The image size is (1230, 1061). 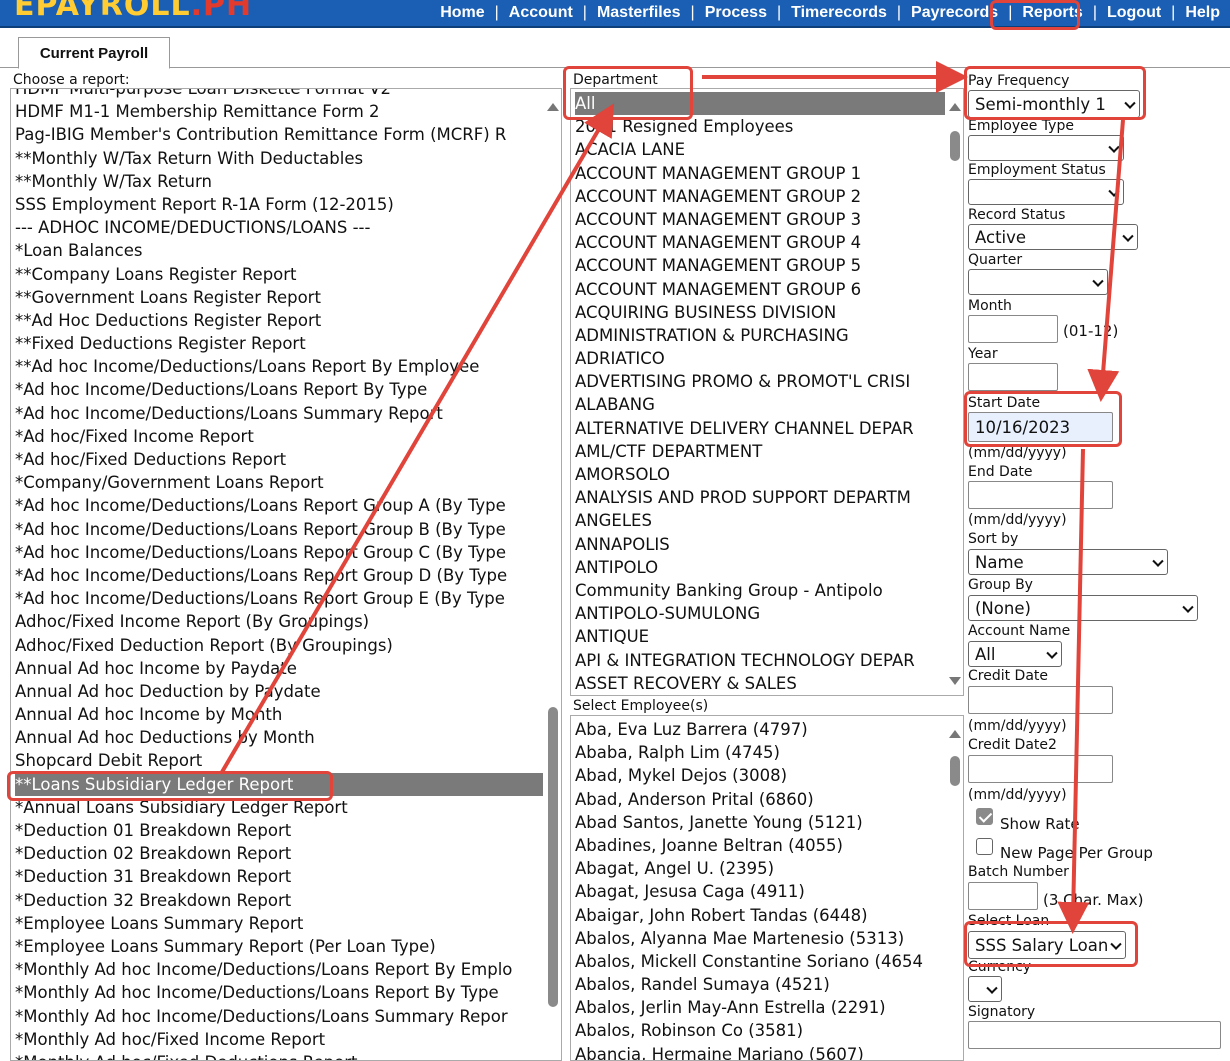 I want to click on department-list-item: AML/CTF DEPARTMENT, so click(x=760, y=451).